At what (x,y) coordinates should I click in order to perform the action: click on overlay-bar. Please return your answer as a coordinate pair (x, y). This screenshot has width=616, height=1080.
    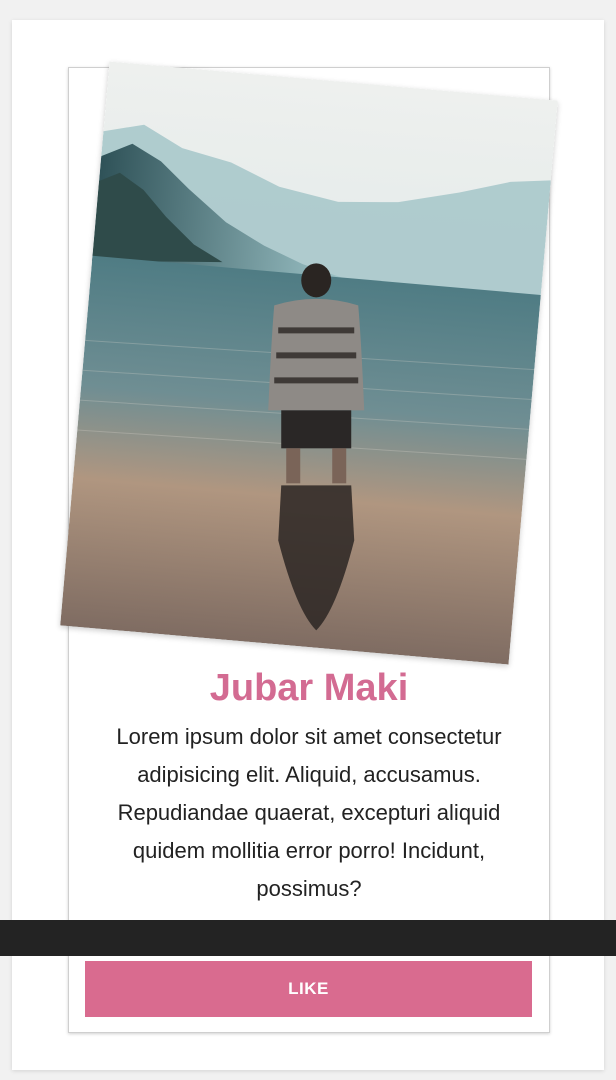
    Looking at the image, I should click on (308, 938).